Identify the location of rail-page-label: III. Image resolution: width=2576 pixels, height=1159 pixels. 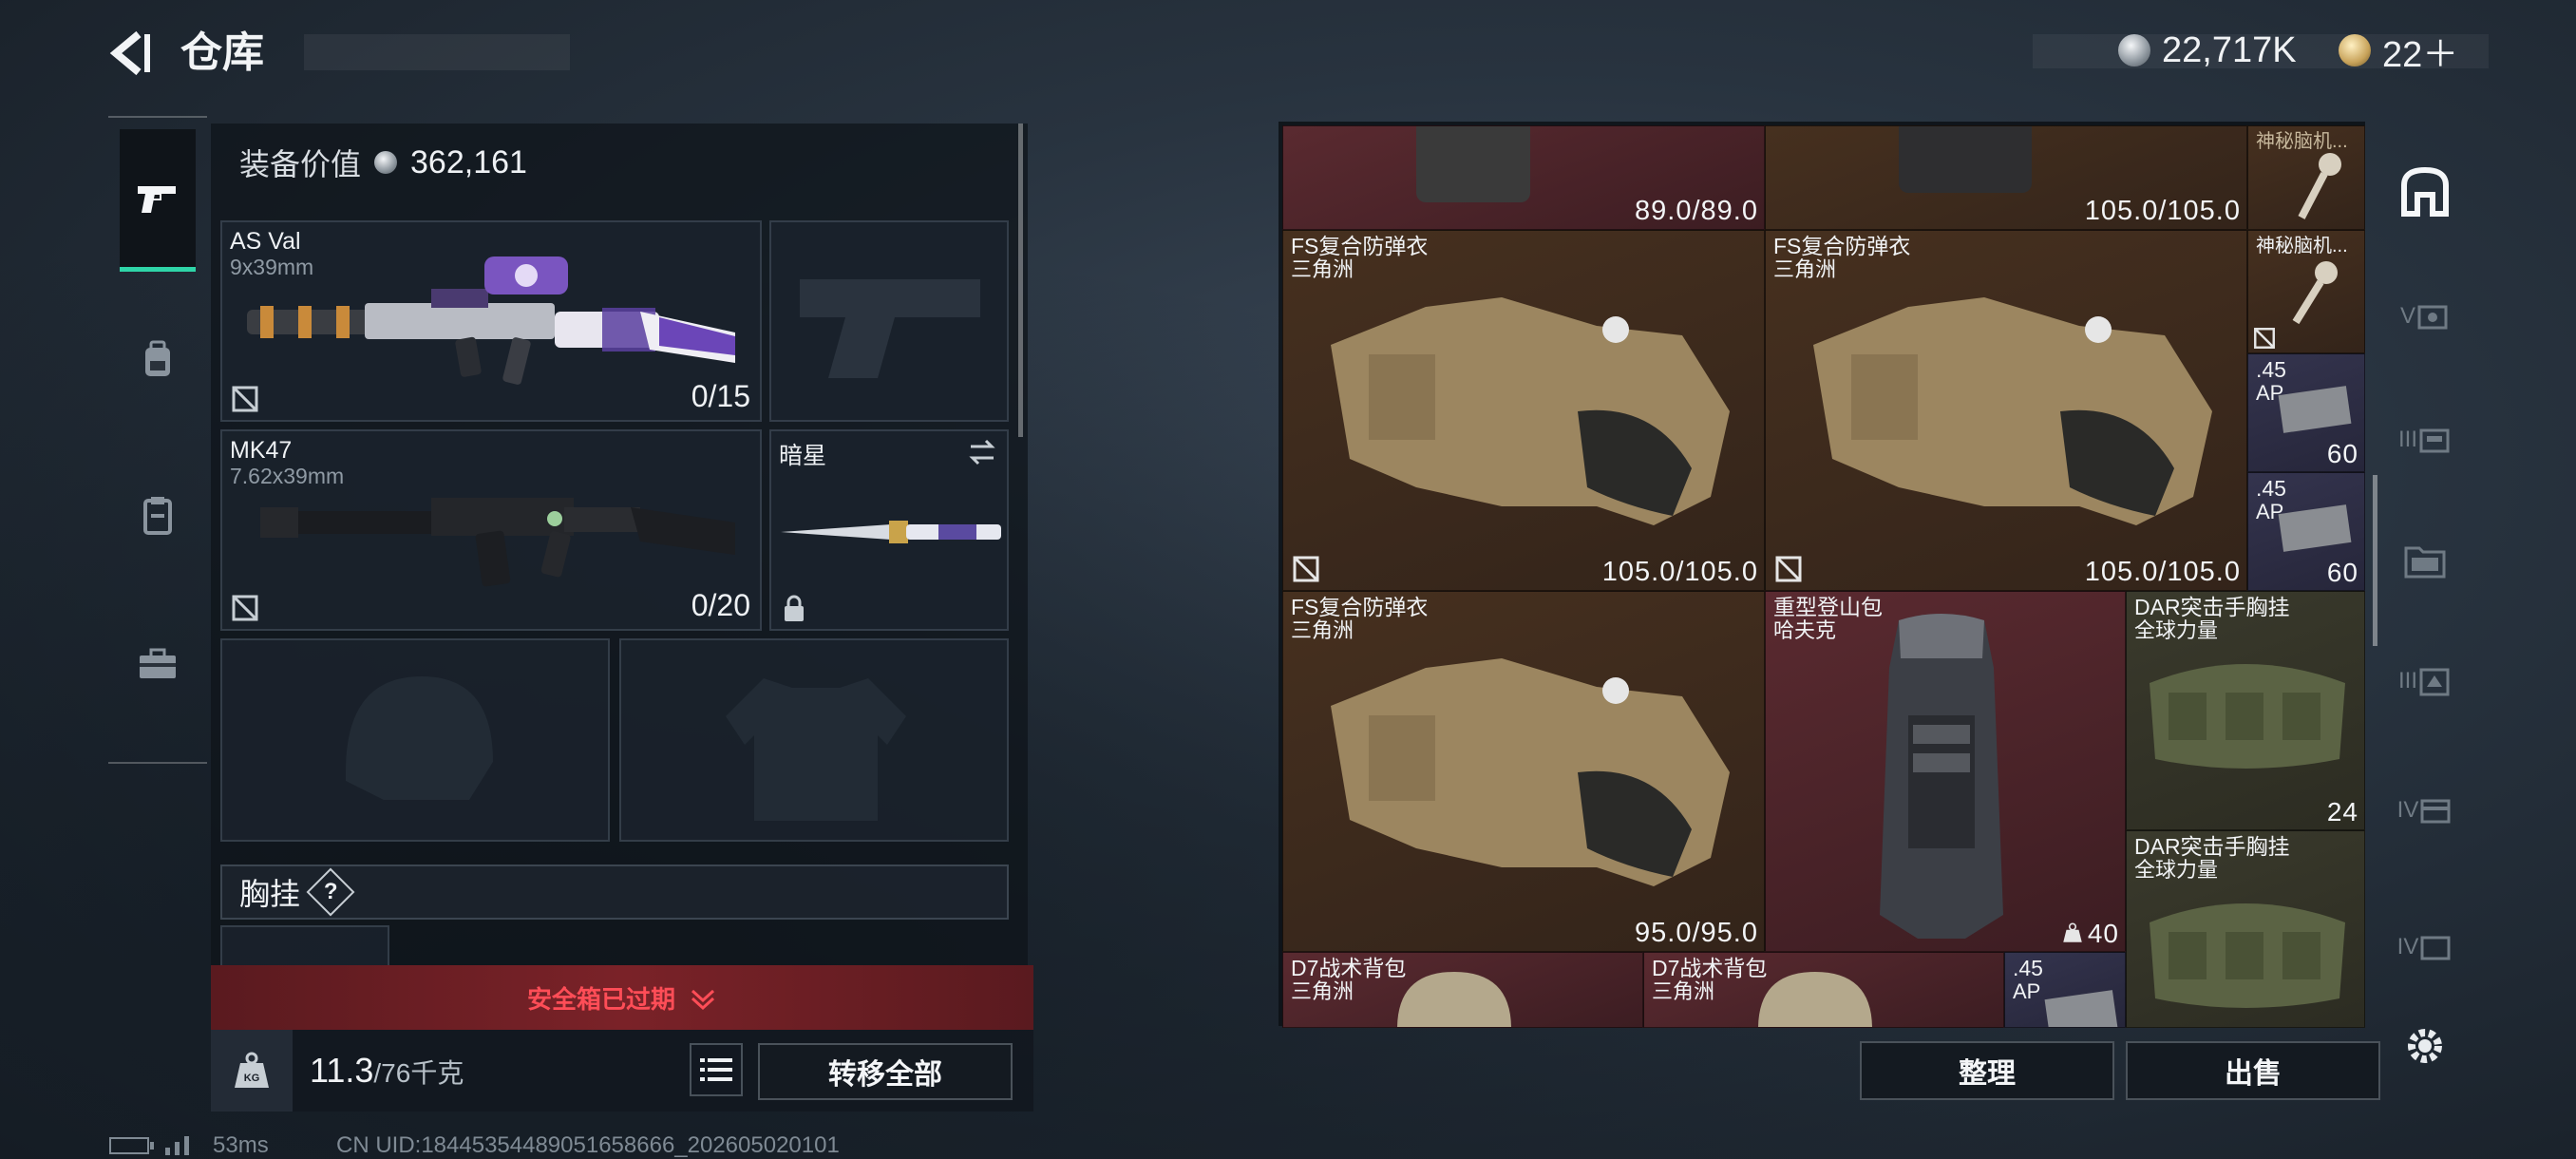
(2407, 439).